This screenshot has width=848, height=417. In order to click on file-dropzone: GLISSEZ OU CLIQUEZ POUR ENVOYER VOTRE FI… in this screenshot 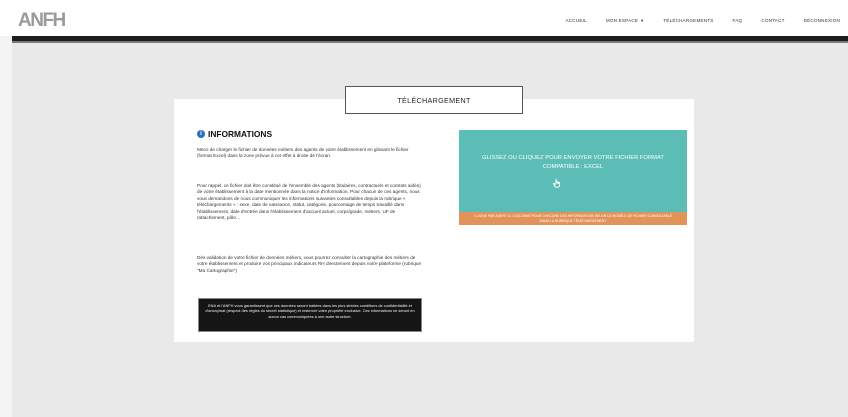, I will do `click(573, 171)`.